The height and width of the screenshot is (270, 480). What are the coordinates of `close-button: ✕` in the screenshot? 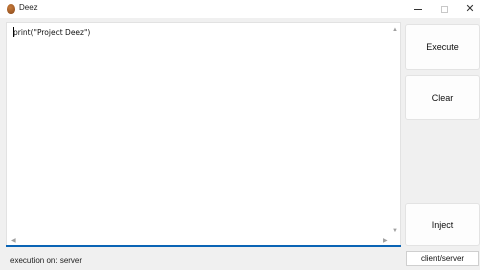 It's located at (468, 9).